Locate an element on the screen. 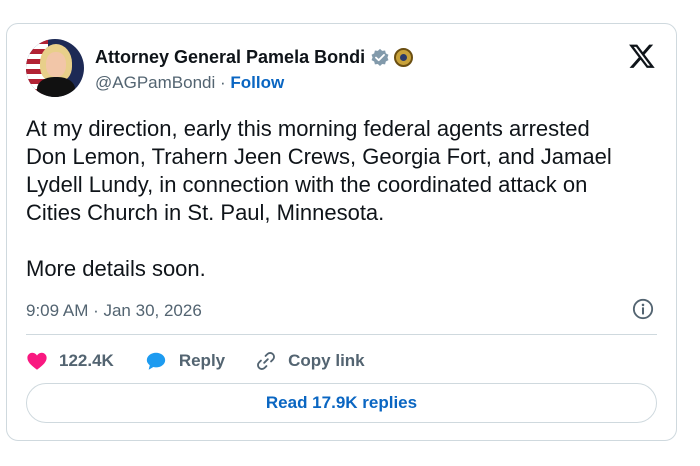 The image size is (700, 466). like-button: 122.4K is located at coordinates (70, 361).